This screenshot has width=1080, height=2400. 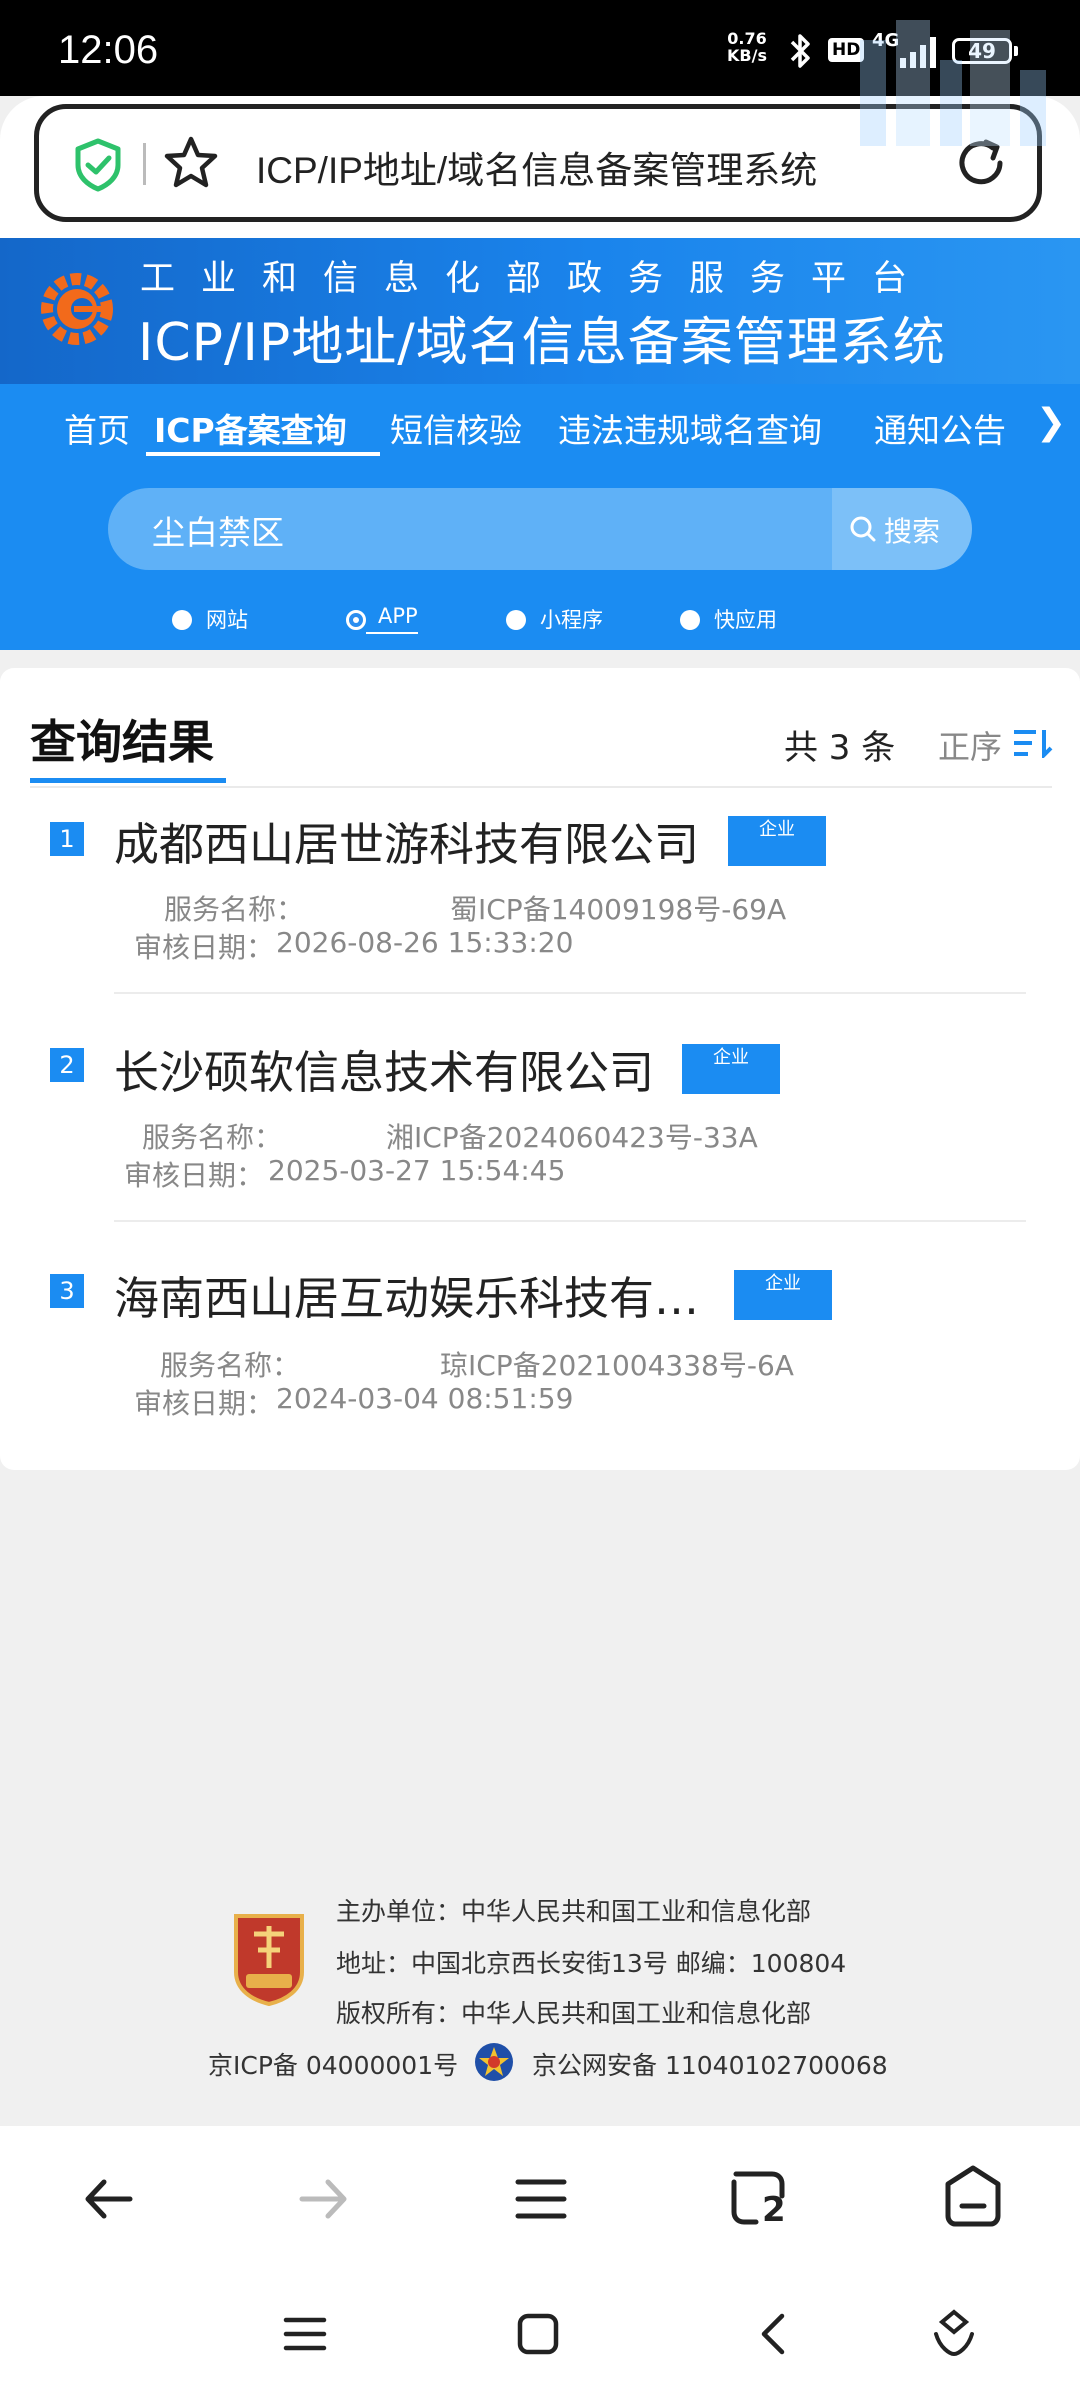 I want to click on address-divider, so click(x=144, y=164).